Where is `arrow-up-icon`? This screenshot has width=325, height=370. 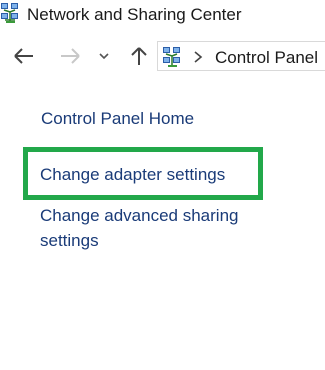
arrow-up-icon is located at coordinates (139, 56).